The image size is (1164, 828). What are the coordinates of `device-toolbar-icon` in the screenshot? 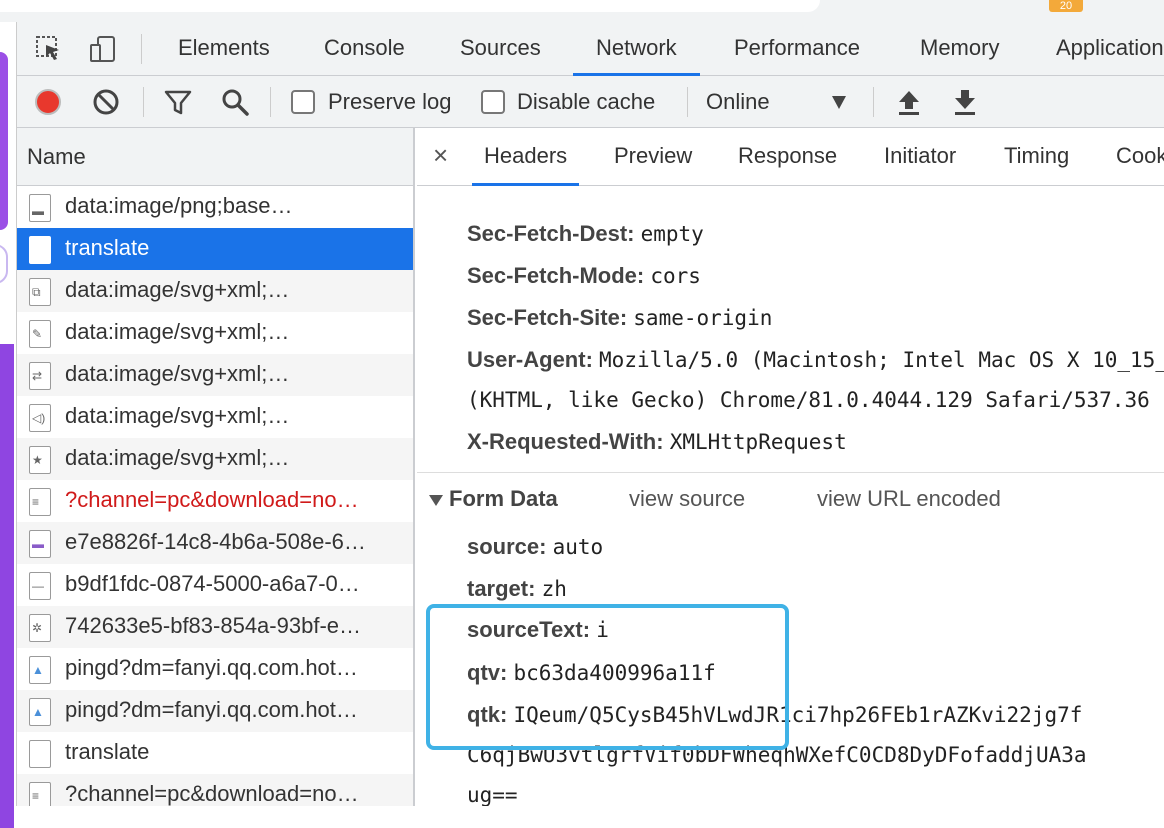 It's located at (103, 49).